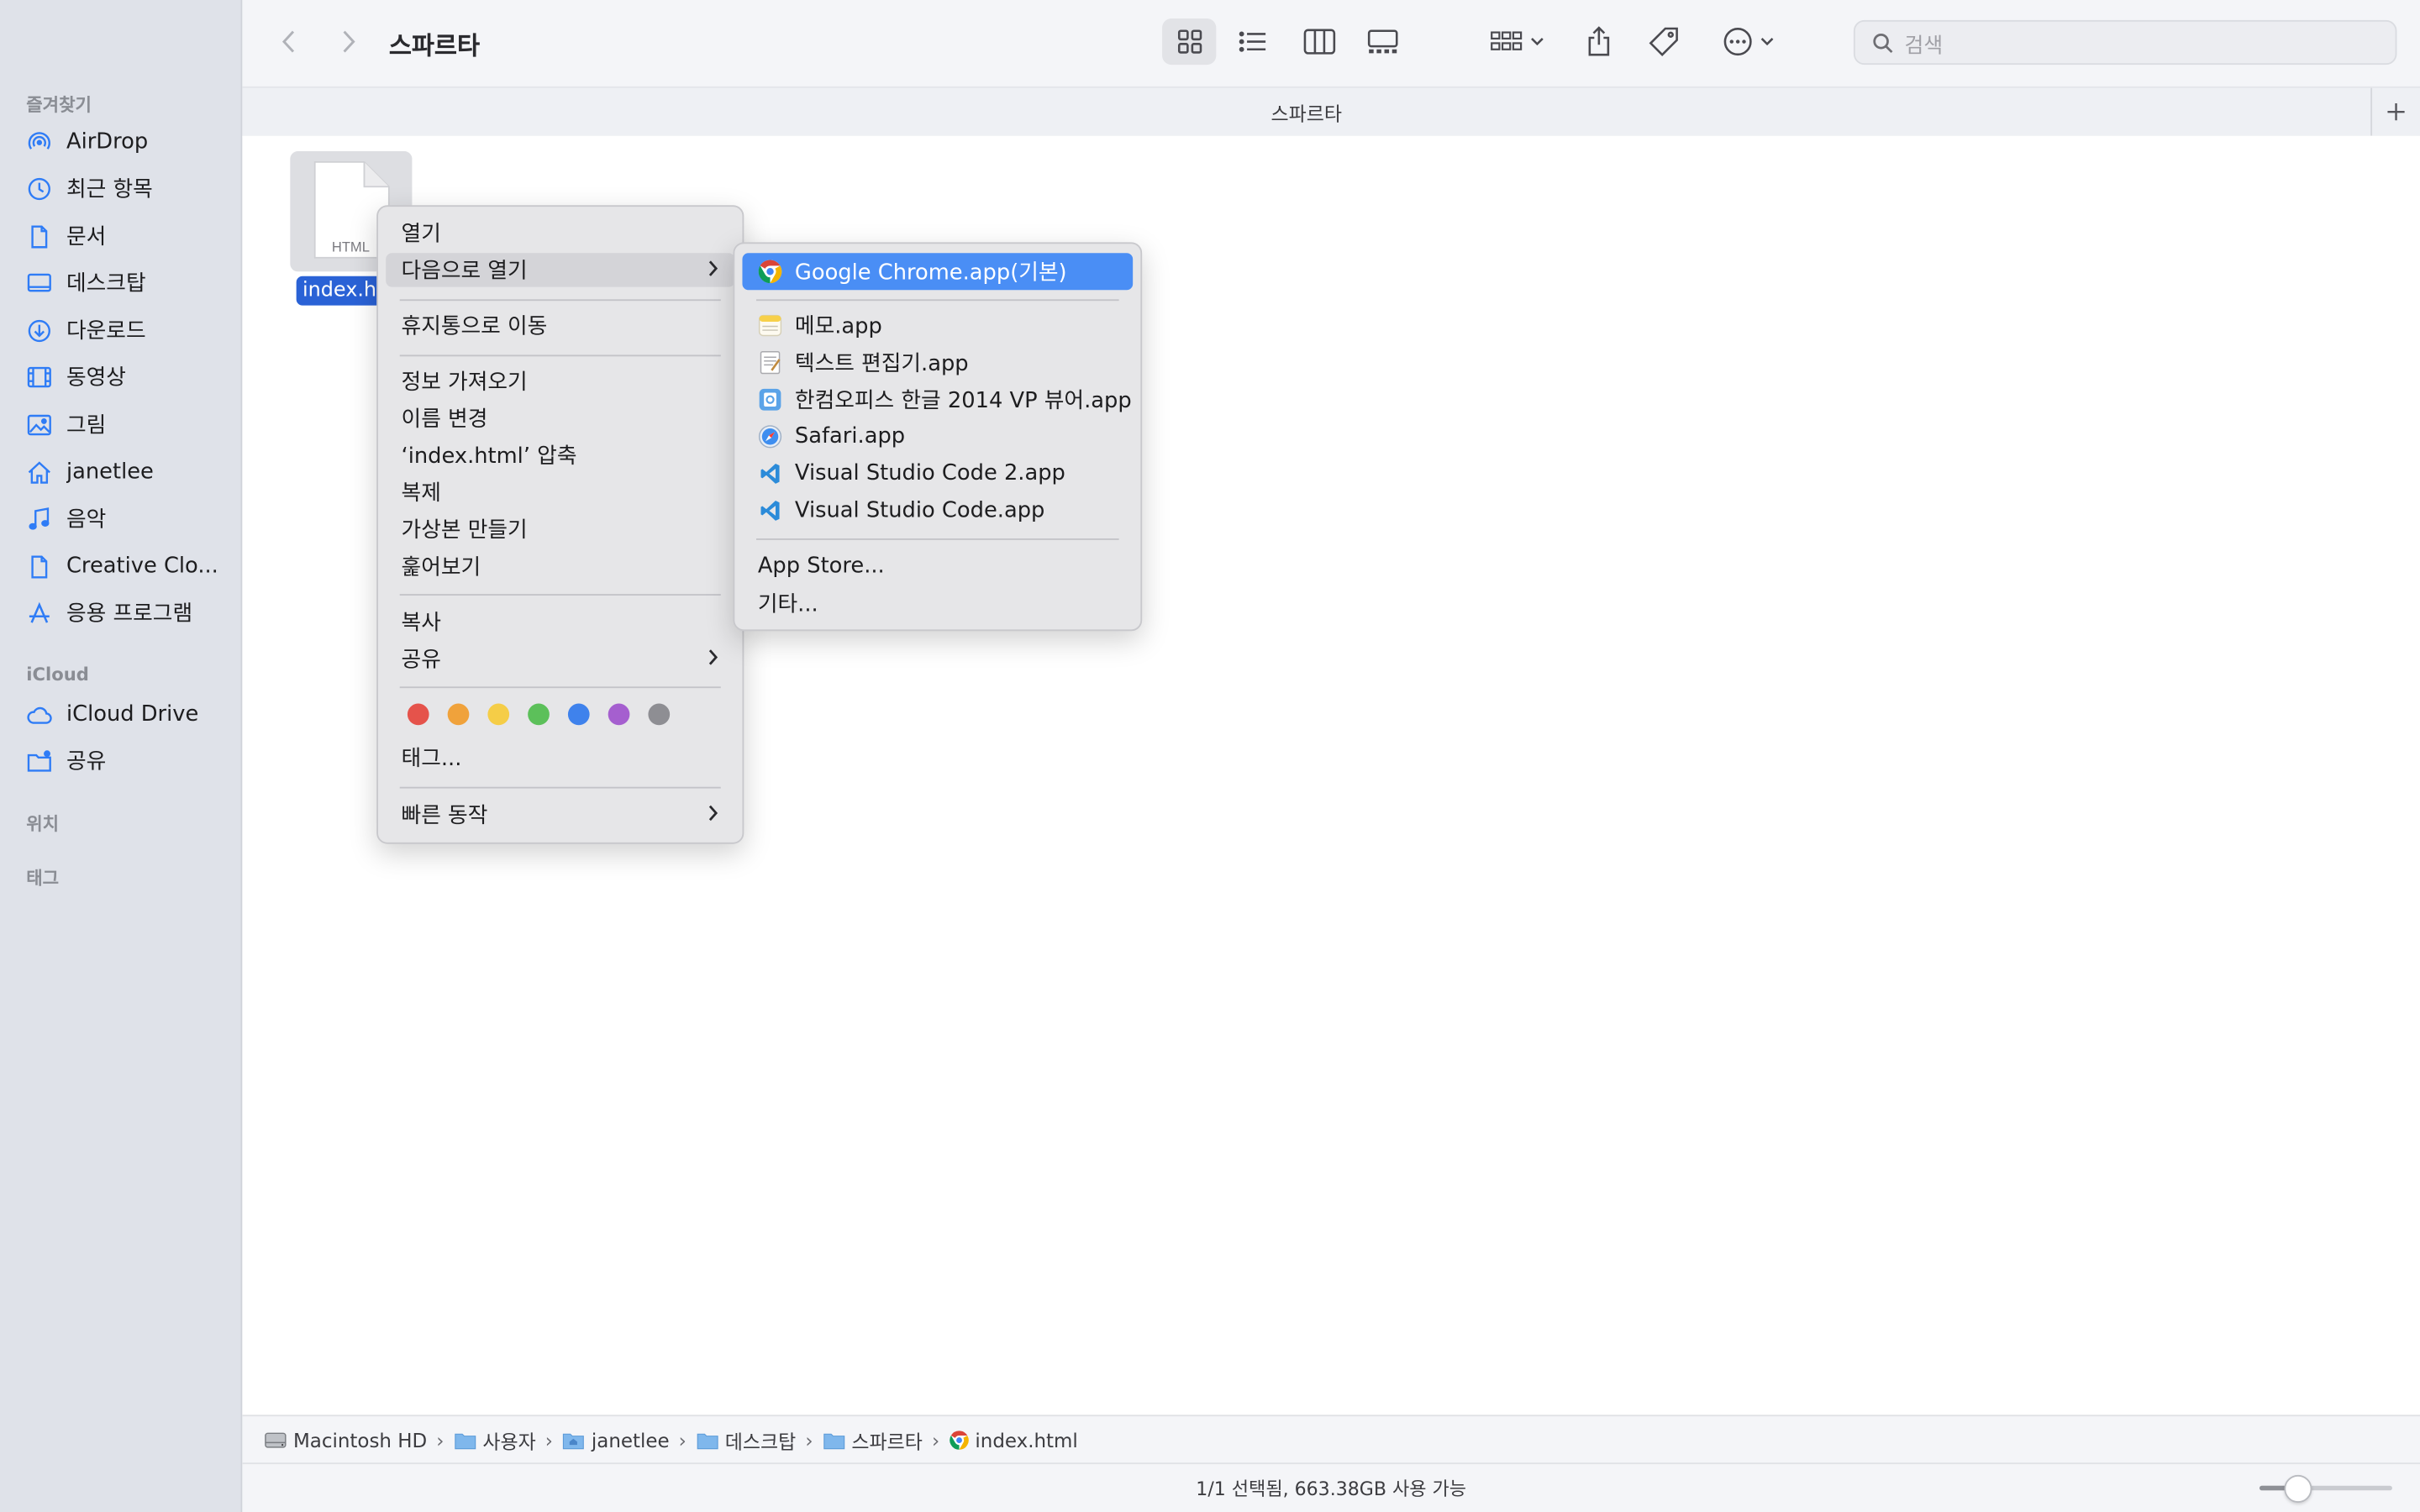 This screenshot has height=1512, width=2420. Describe the element at coordinates (560, 529) in the screenshot. I see `menu-item-make-alias: 가상본 만들기` at that location.